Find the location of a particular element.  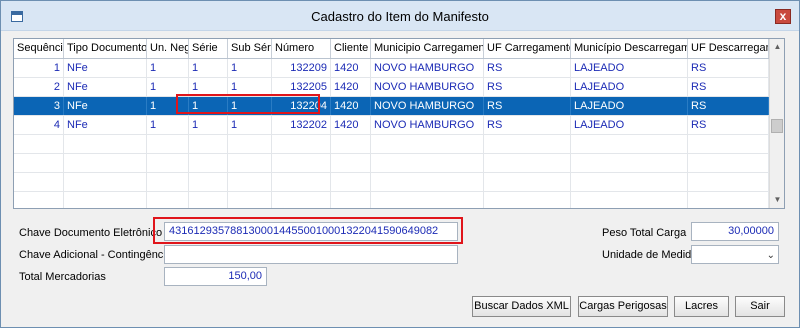

unidade-label: Unidade de Medida is located at coordinates (650, 255).